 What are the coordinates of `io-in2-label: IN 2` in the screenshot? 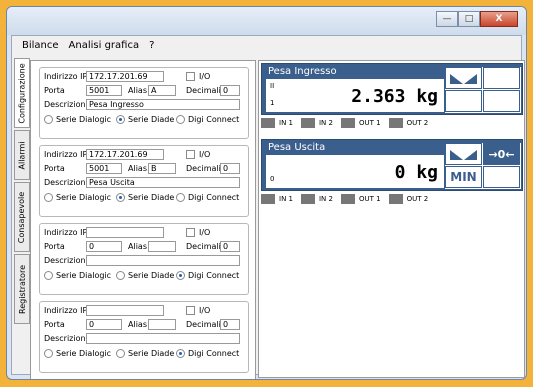 It's located at (325, 123).